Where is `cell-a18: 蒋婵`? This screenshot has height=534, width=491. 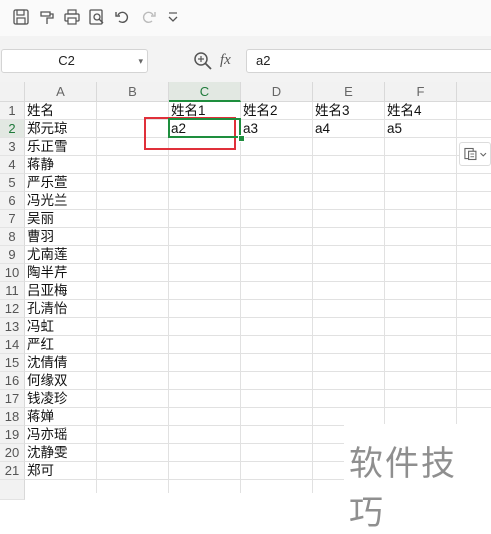 cell-a18: 蒋婵 is located at coordinates (61, 417).